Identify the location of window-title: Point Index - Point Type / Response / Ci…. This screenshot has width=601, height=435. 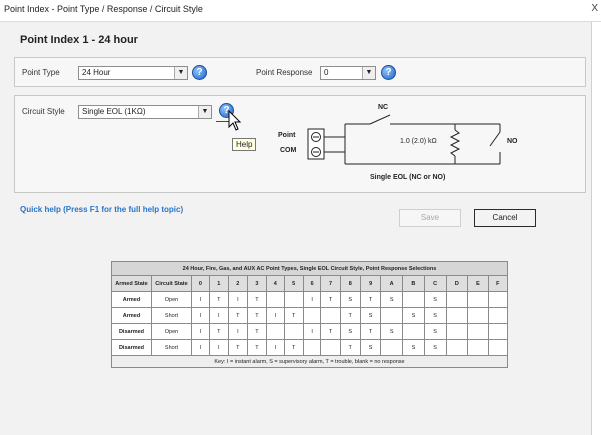
(103, 9).